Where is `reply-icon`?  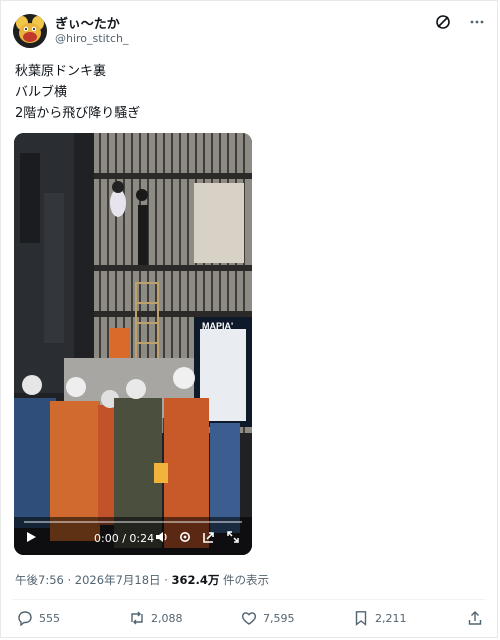 reply-icon is located at coordinates (25, 618).